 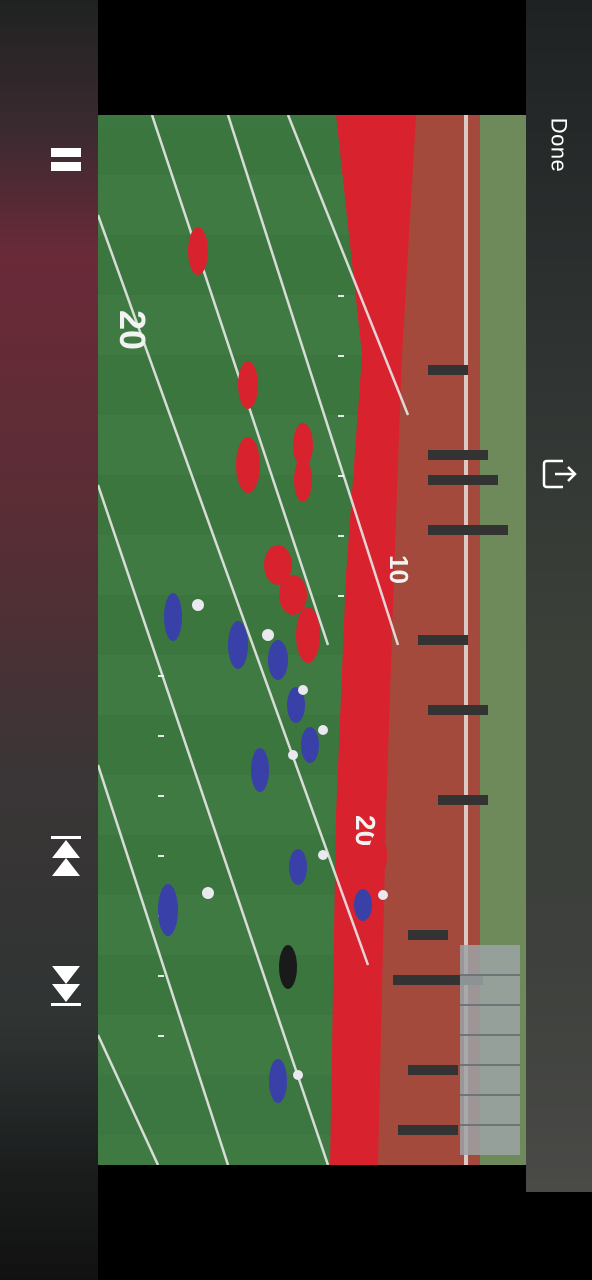 I want to click on skip-next-icon, so click(x=66, y=986).